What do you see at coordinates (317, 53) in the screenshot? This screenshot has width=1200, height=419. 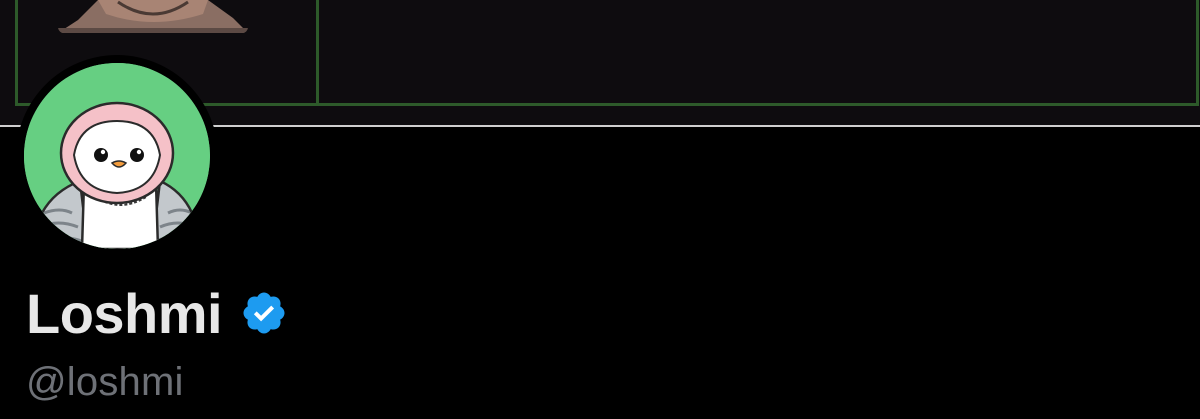 I see `banner-divider` at bounding box center [317, 53].